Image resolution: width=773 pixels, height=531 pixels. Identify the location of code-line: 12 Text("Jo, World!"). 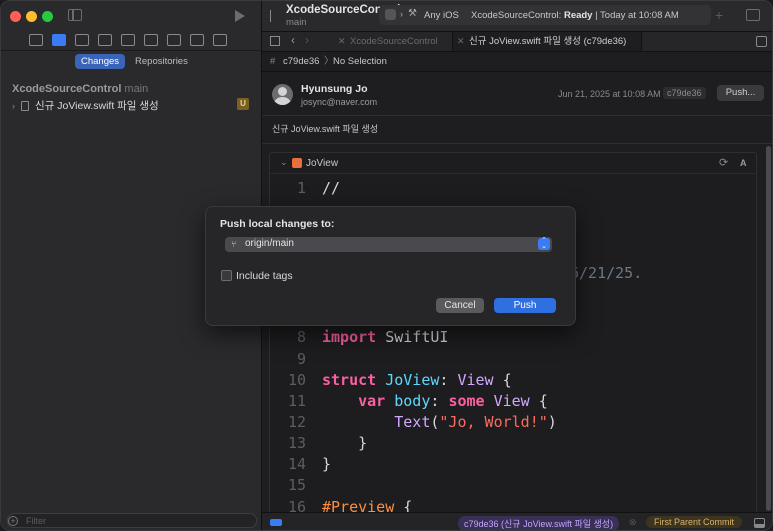
(513, 422).